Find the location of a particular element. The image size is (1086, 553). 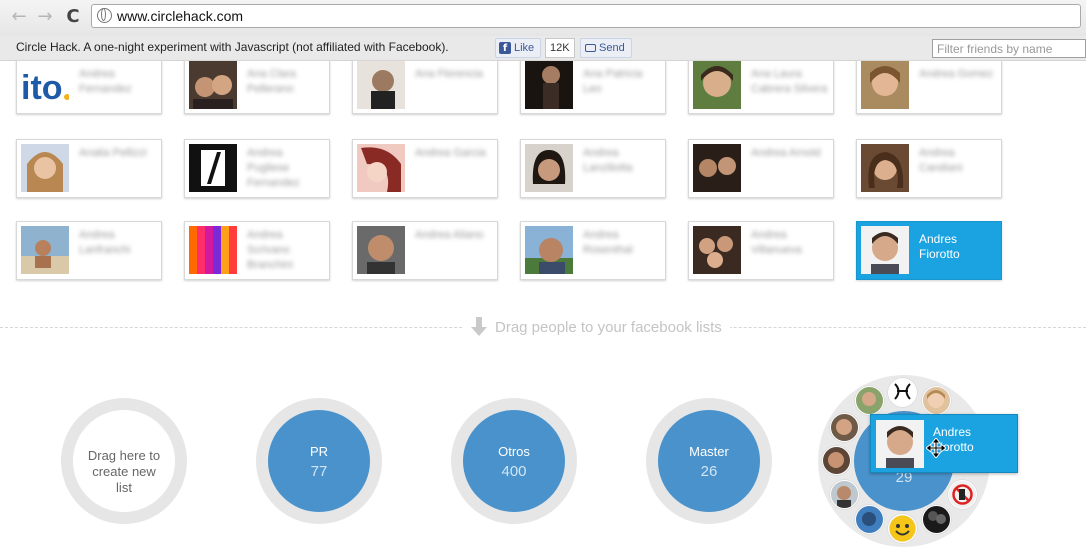

friend-card: Andrea Gomez is located at coordinates (929, 87).